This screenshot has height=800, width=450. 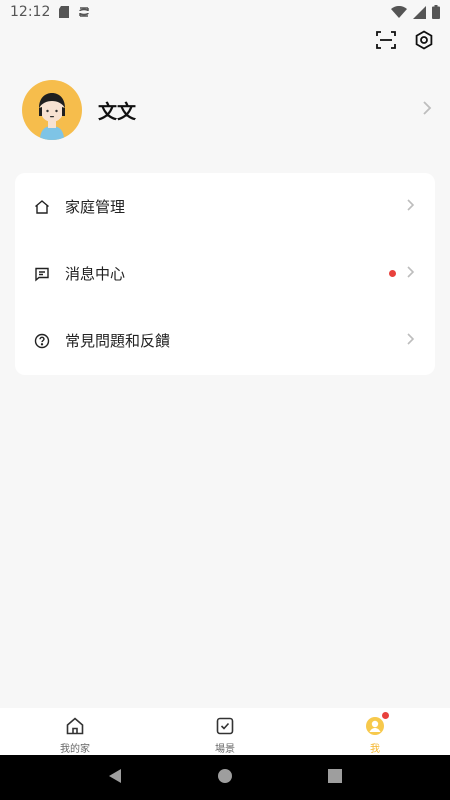 I want to click on settings-button, so click(x=424, y=42).